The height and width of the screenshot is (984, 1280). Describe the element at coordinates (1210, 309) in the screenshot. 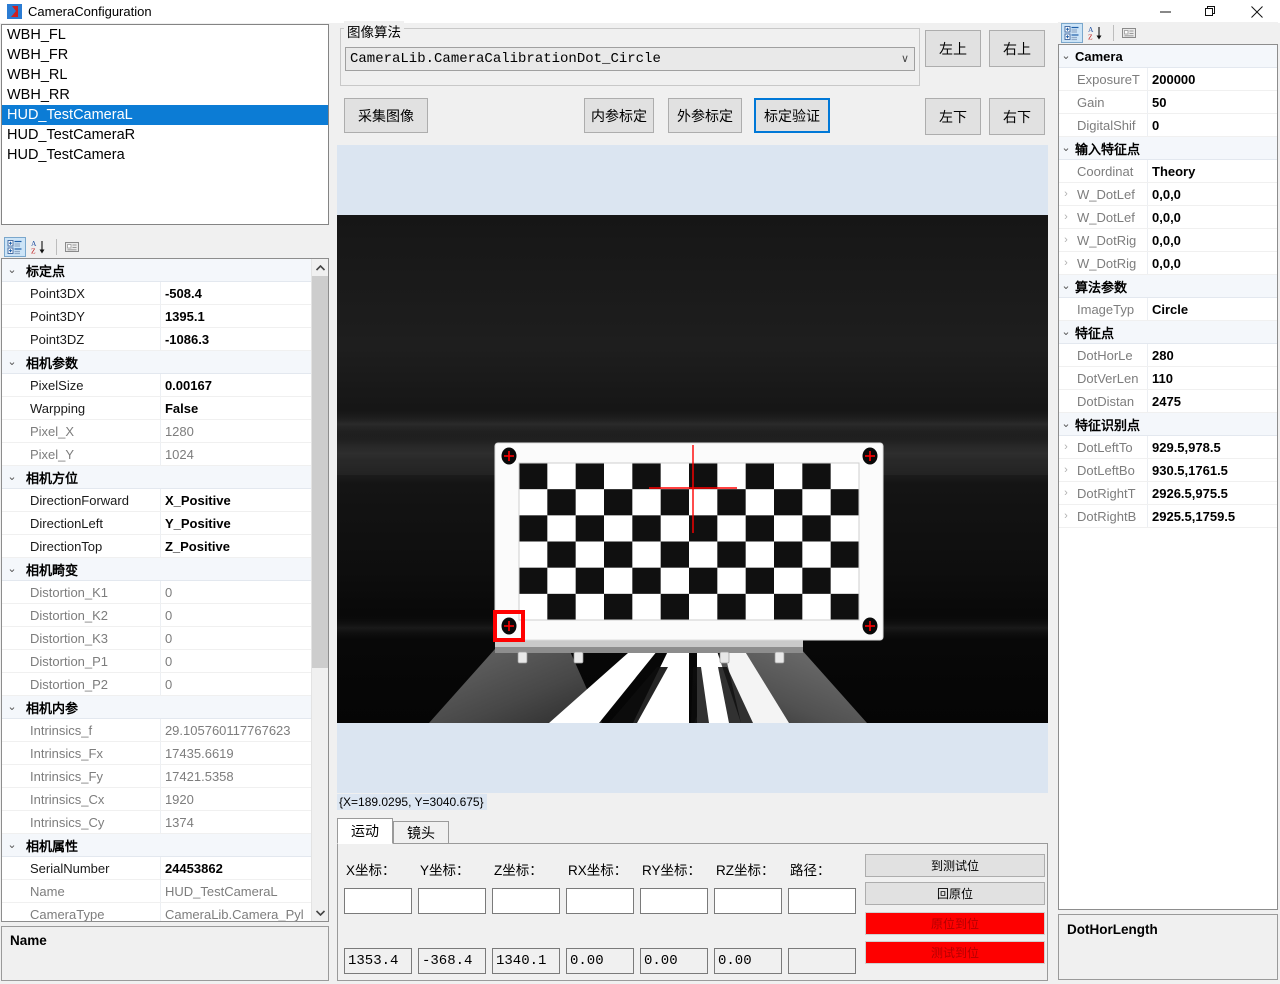

I see `property-value: Circle` at that location.